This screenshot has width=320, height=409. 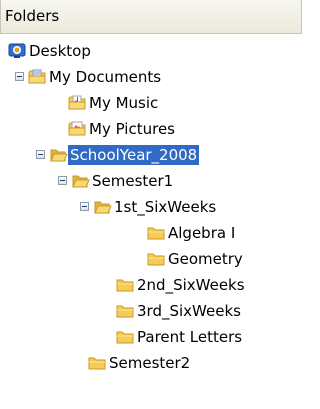 What do you see at coordinates (189, 311) in the screenshot?
I see `tree-item-label: 3rd_SixWeeks` at bounding box center [189, 311].